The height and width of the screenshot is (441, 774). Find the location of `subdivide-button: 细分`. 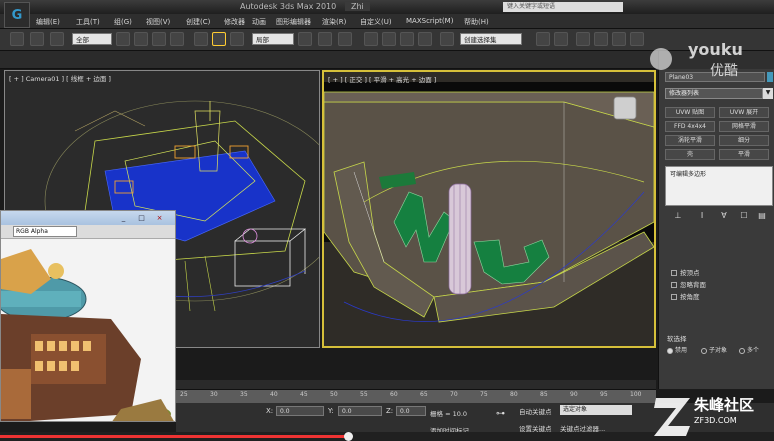

subdivide-button: 细分 is located at coordinates (744, 140).